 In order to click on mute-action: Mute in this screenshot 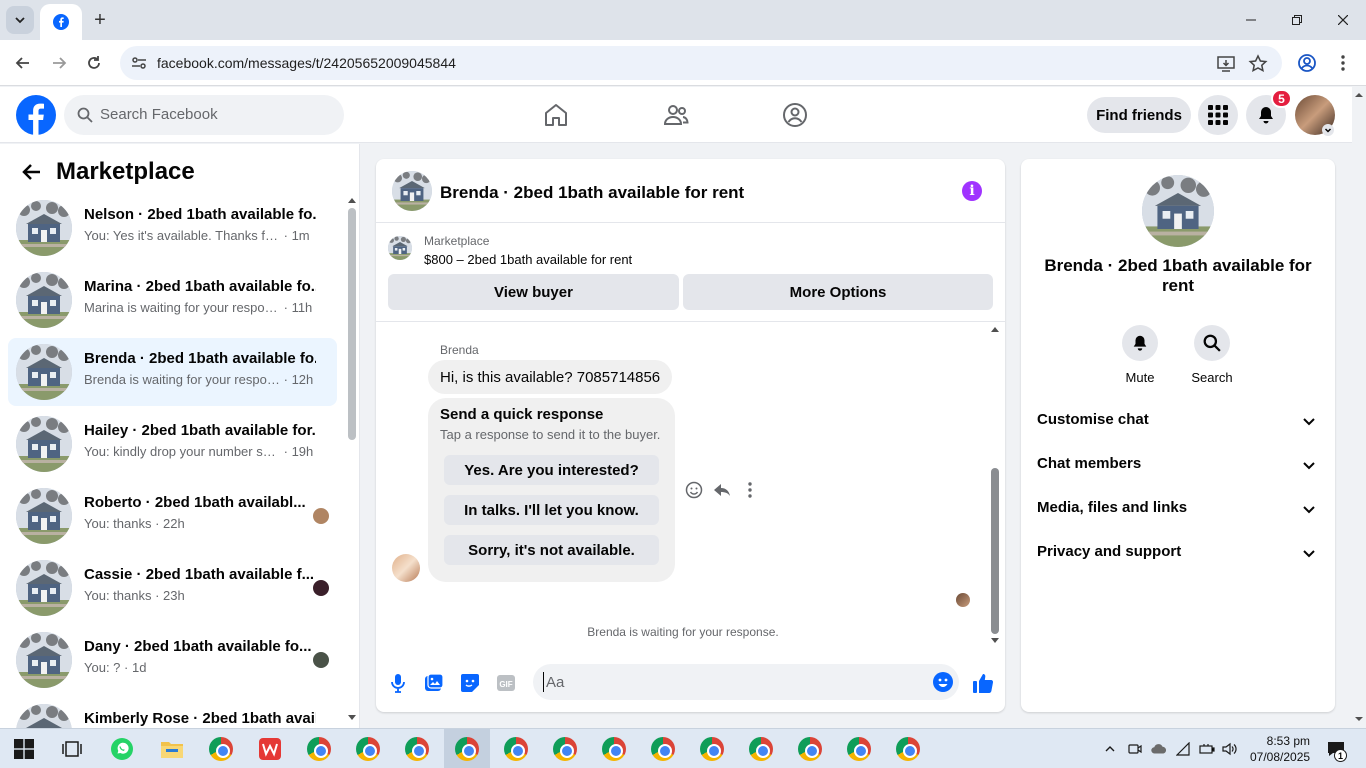, I will do `click(1140, 355)`.